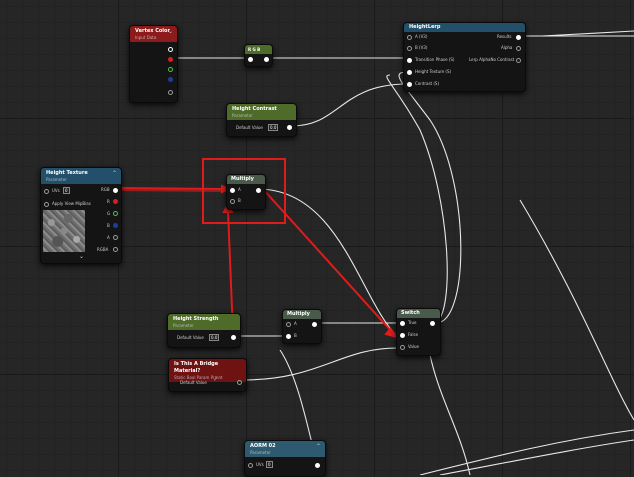  Describe the element at coordinates (258, 55) in the screenshot. I see `component-mask-node: R G B` at that location.